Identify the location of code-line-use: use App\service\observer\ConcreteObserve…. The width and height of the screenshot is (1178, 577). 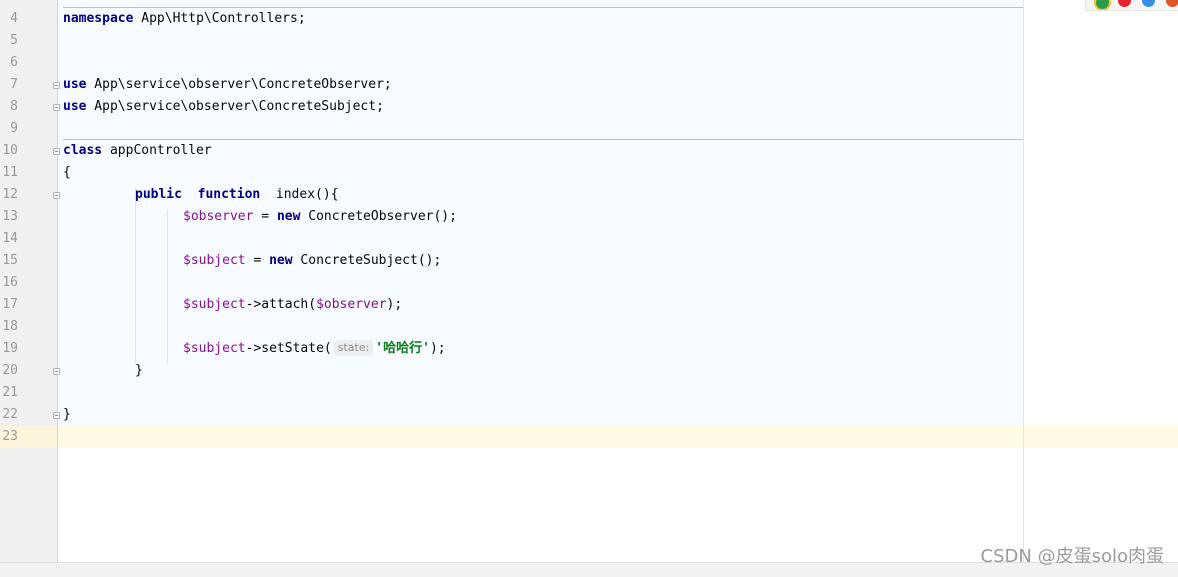
(227, 85).